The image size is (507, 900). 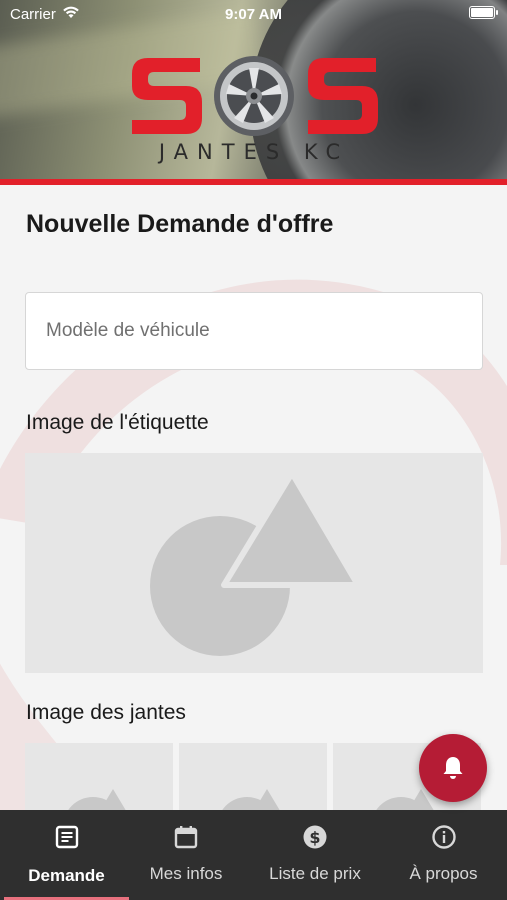 I want to click on vehicle-model-input, so click(x=254, y=331).